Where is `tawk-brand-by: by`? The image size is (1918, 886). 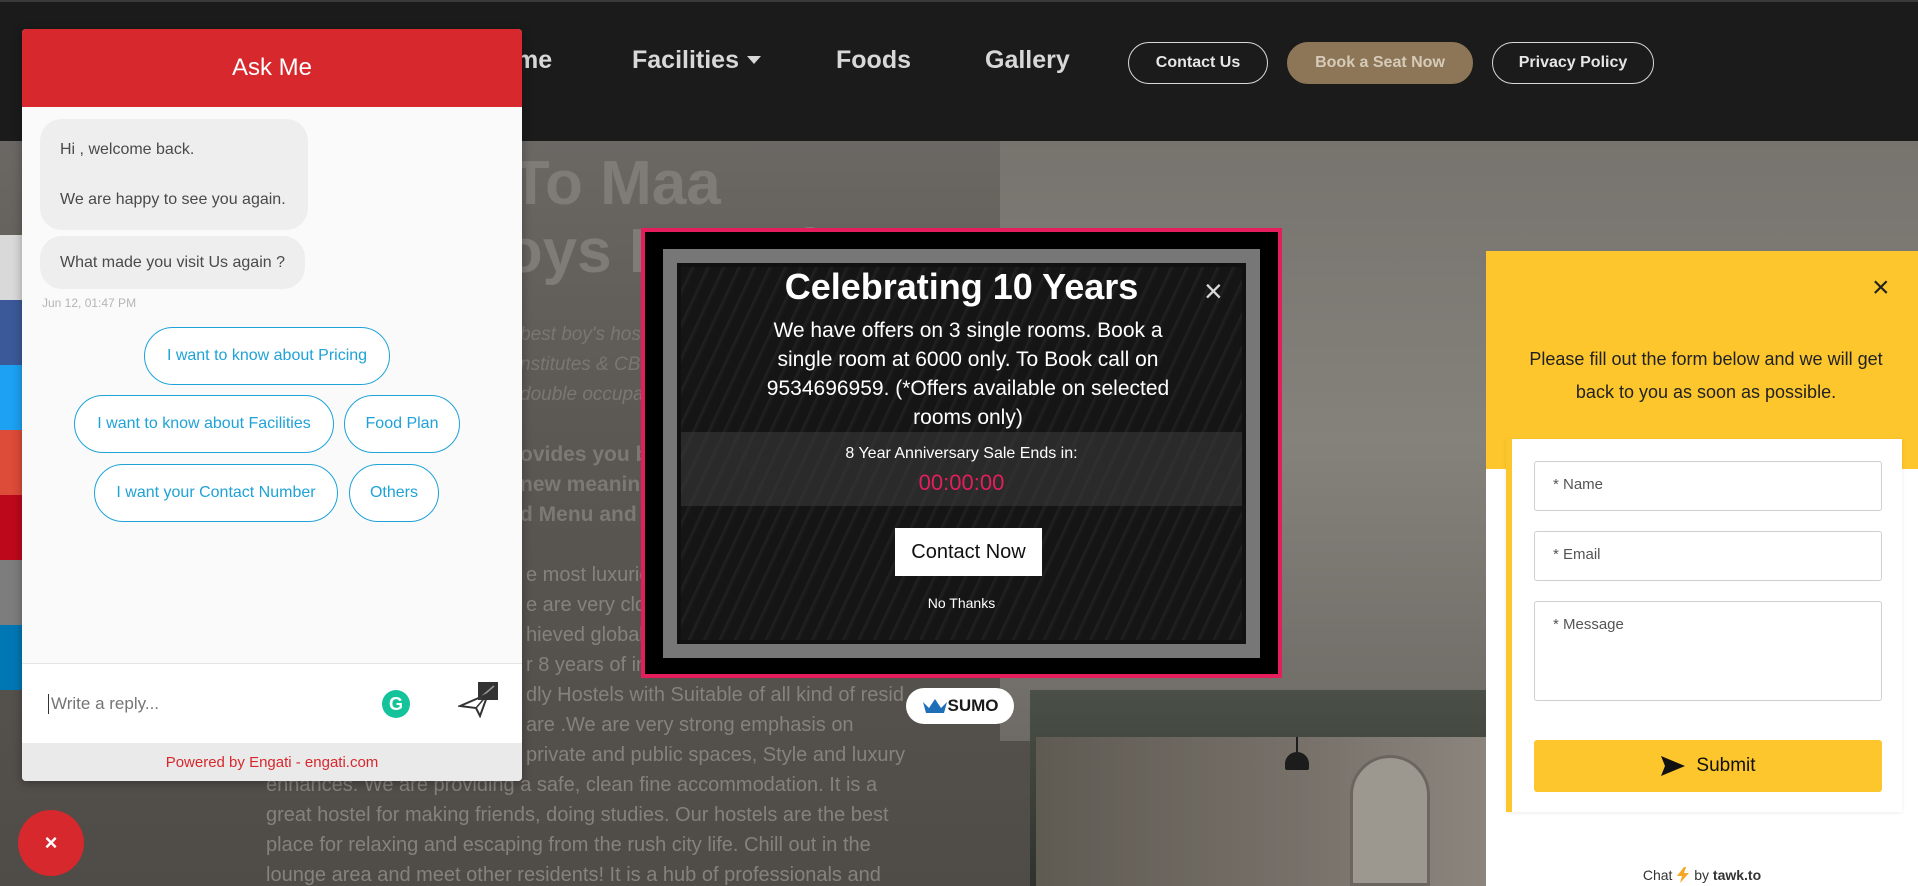
tawk-brand-by: by is located at coordinates (1702, 875).